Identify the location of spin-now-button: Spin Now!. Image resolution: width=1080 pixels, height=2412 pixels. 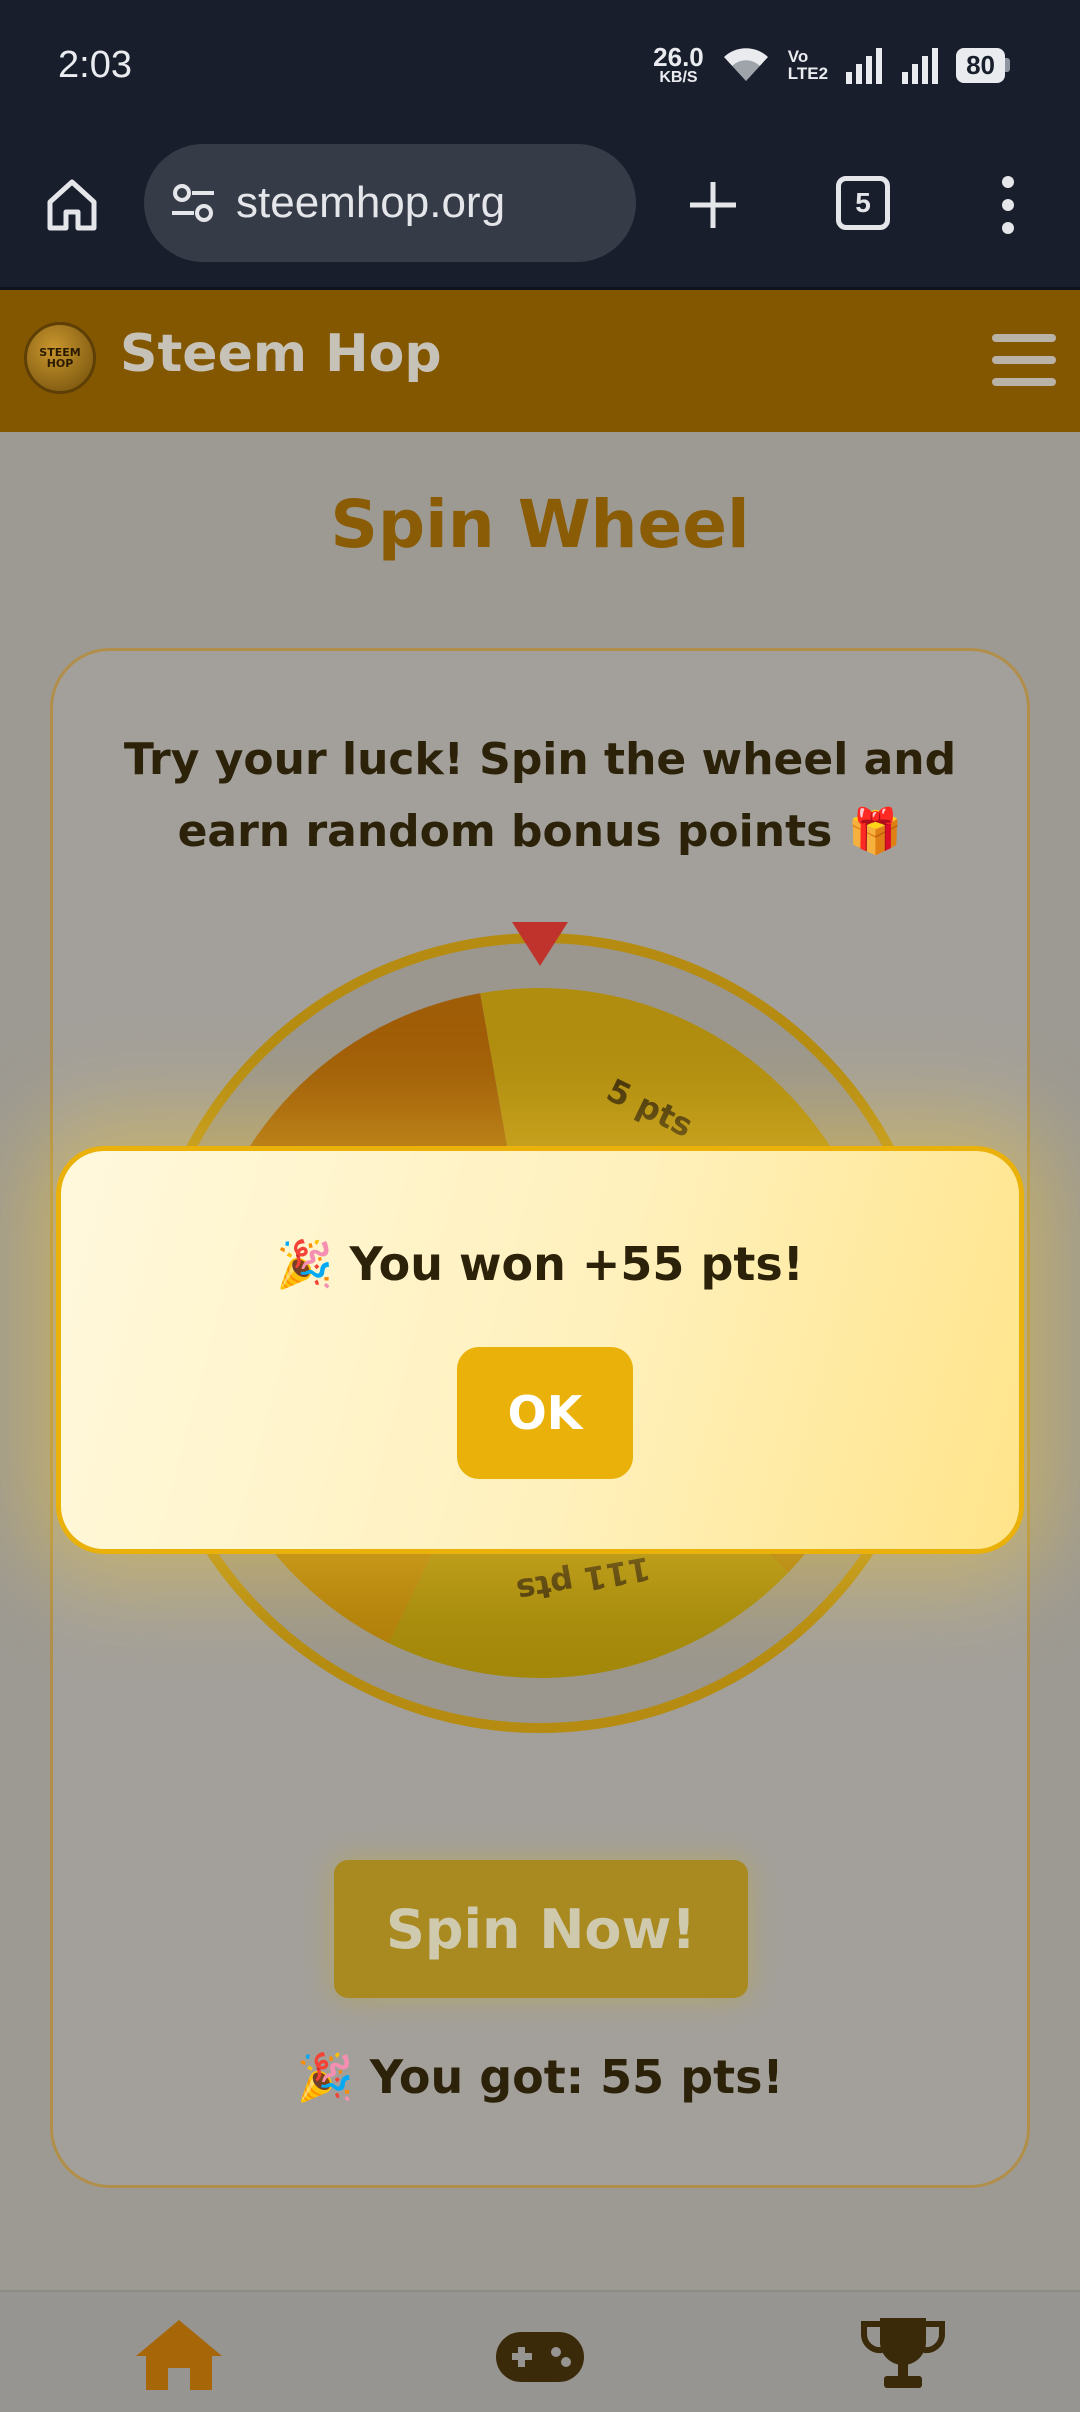
(541, 1929).